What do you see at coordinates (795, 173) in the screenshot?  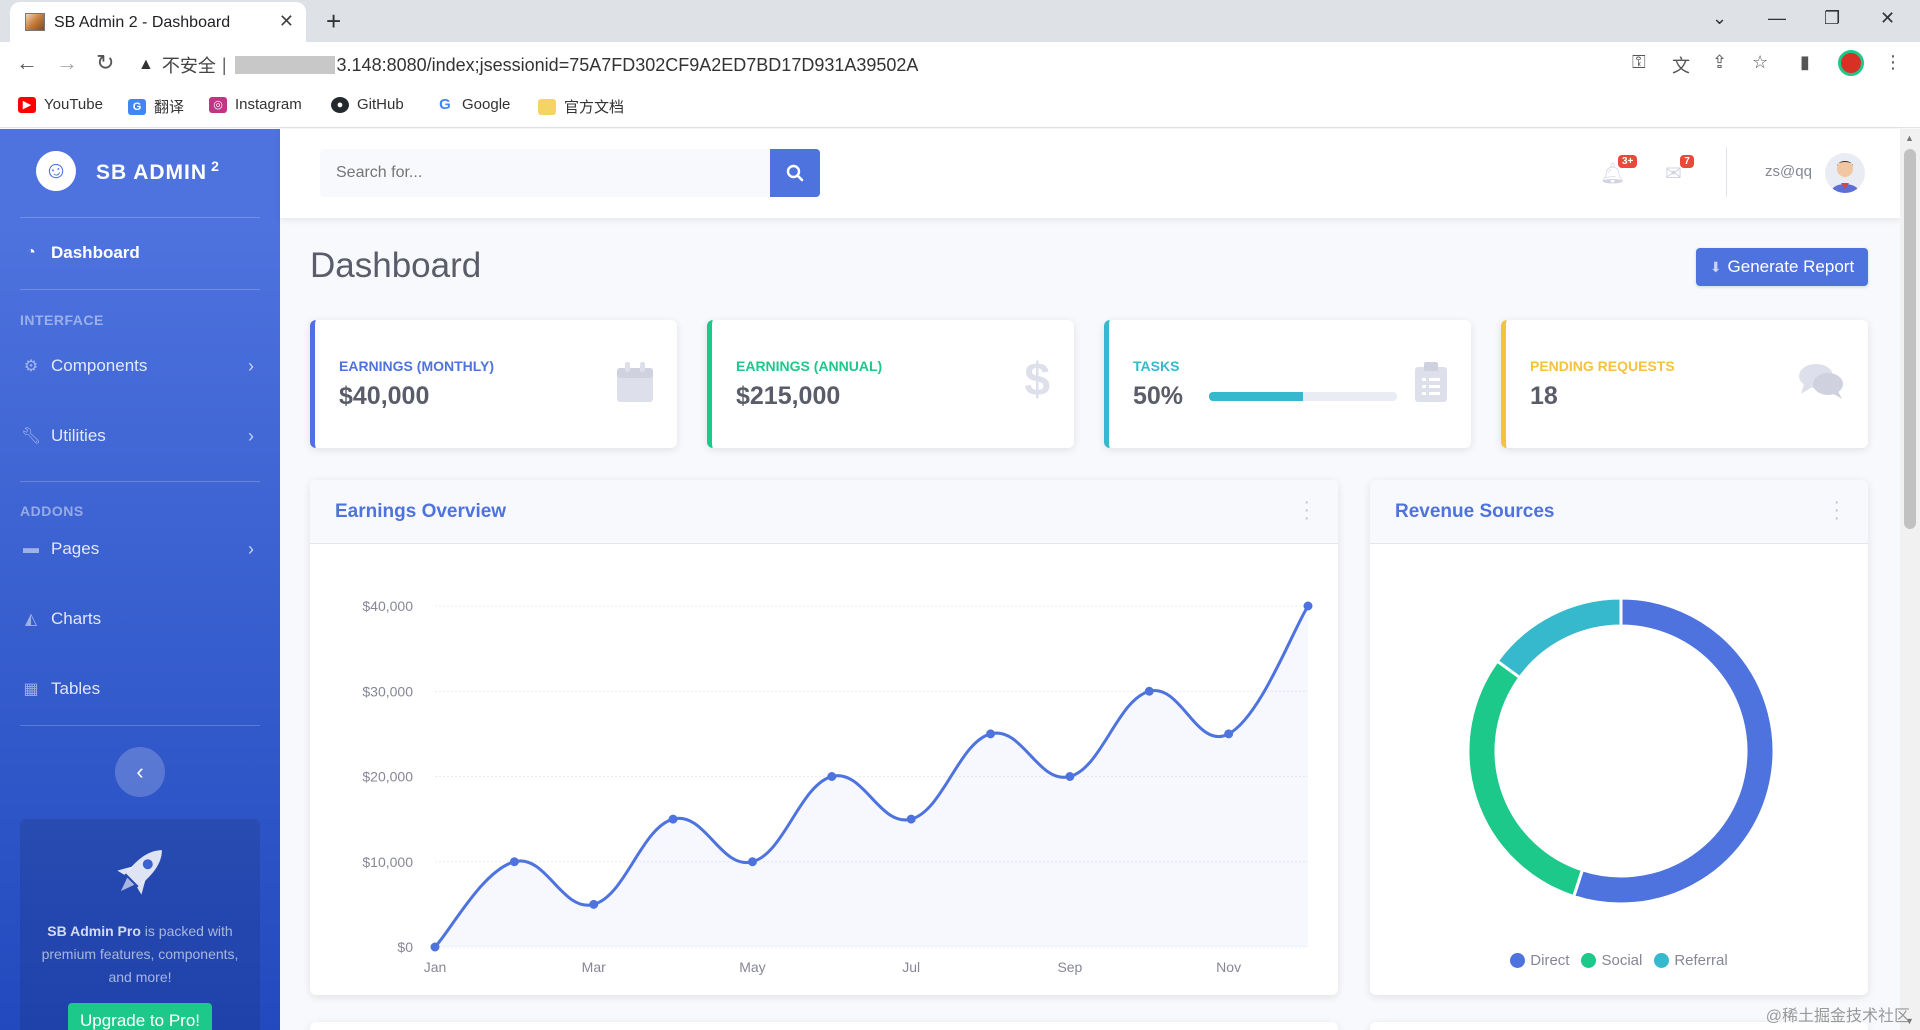 I see `search-button` at bounding box center [795, 173].